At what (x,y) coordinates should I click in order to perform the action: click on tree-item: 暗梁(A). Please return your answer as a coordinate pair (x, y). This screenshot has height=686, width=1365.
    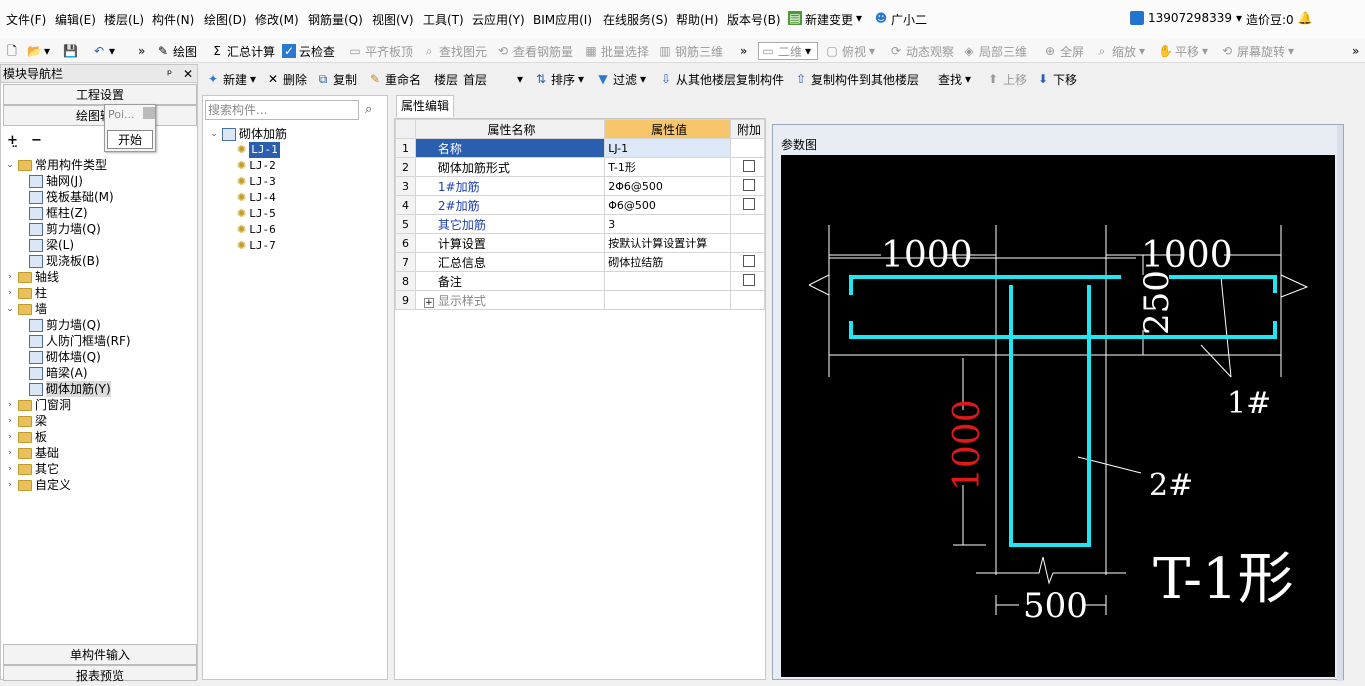
    Looking at the image, I should click on (58, 373).